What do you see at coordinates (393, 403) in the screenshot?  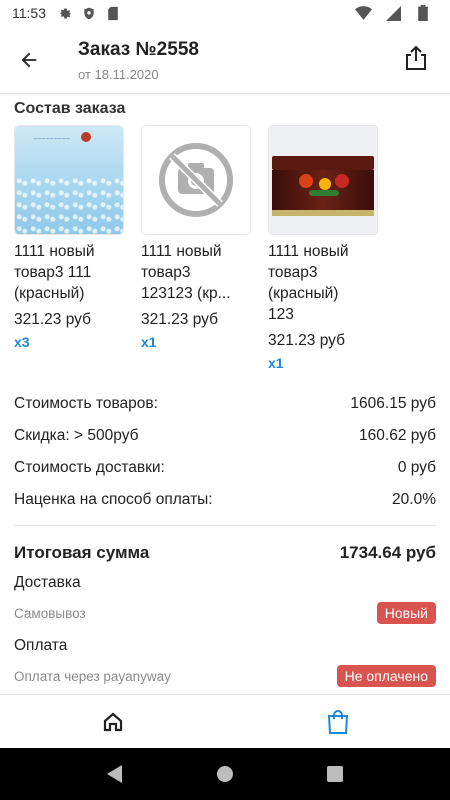 I see `goods-cost-value: 1606.15 руб` at bounding box center [393, 403].